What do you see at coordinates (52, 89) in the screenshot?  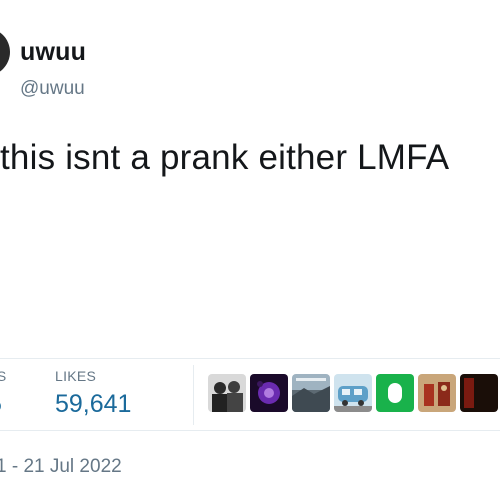 I see `user-handle: @uwuu` at bounding box center [52, 89].